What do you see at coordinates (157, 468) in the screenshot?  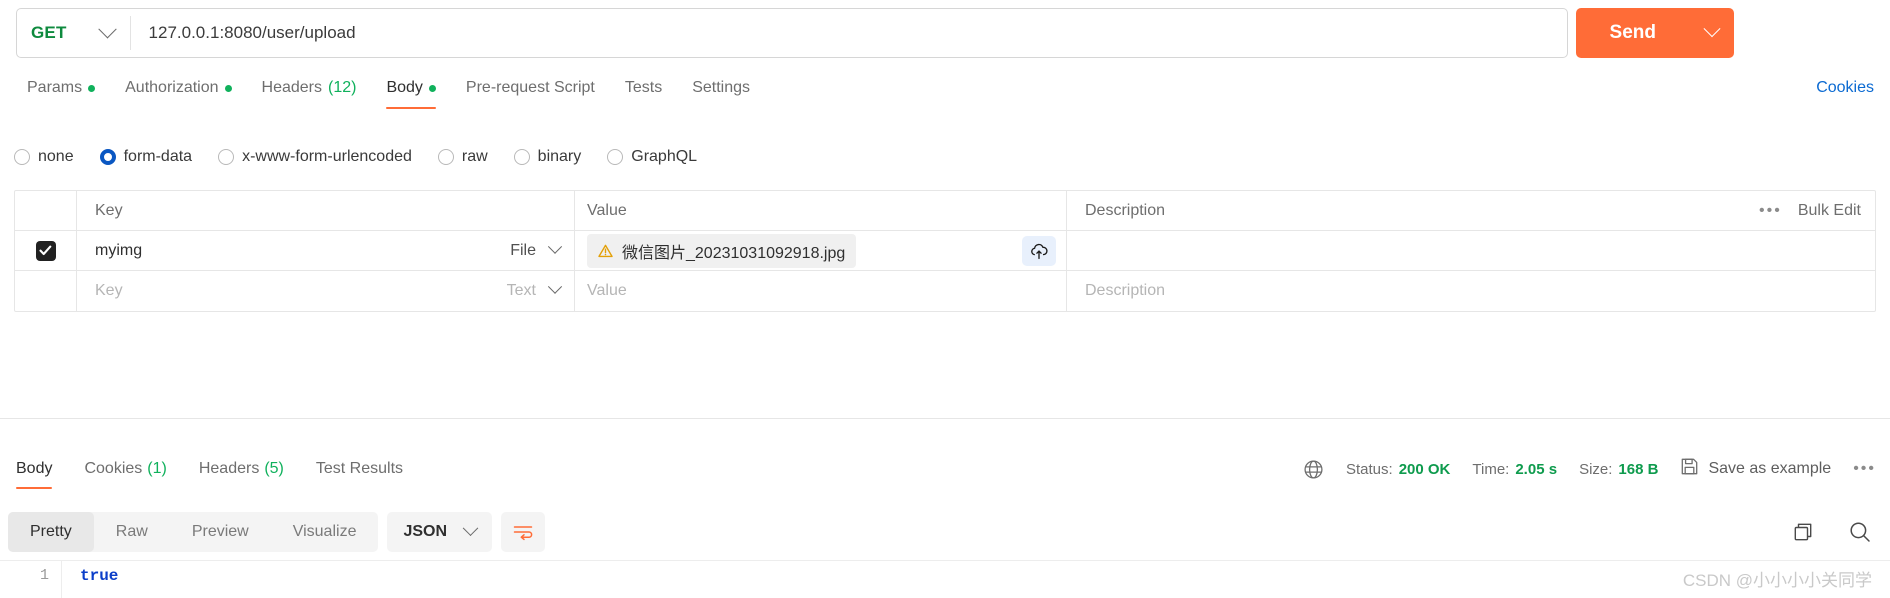 I see `tab-count: (1)` at bounding box center [157, 468].